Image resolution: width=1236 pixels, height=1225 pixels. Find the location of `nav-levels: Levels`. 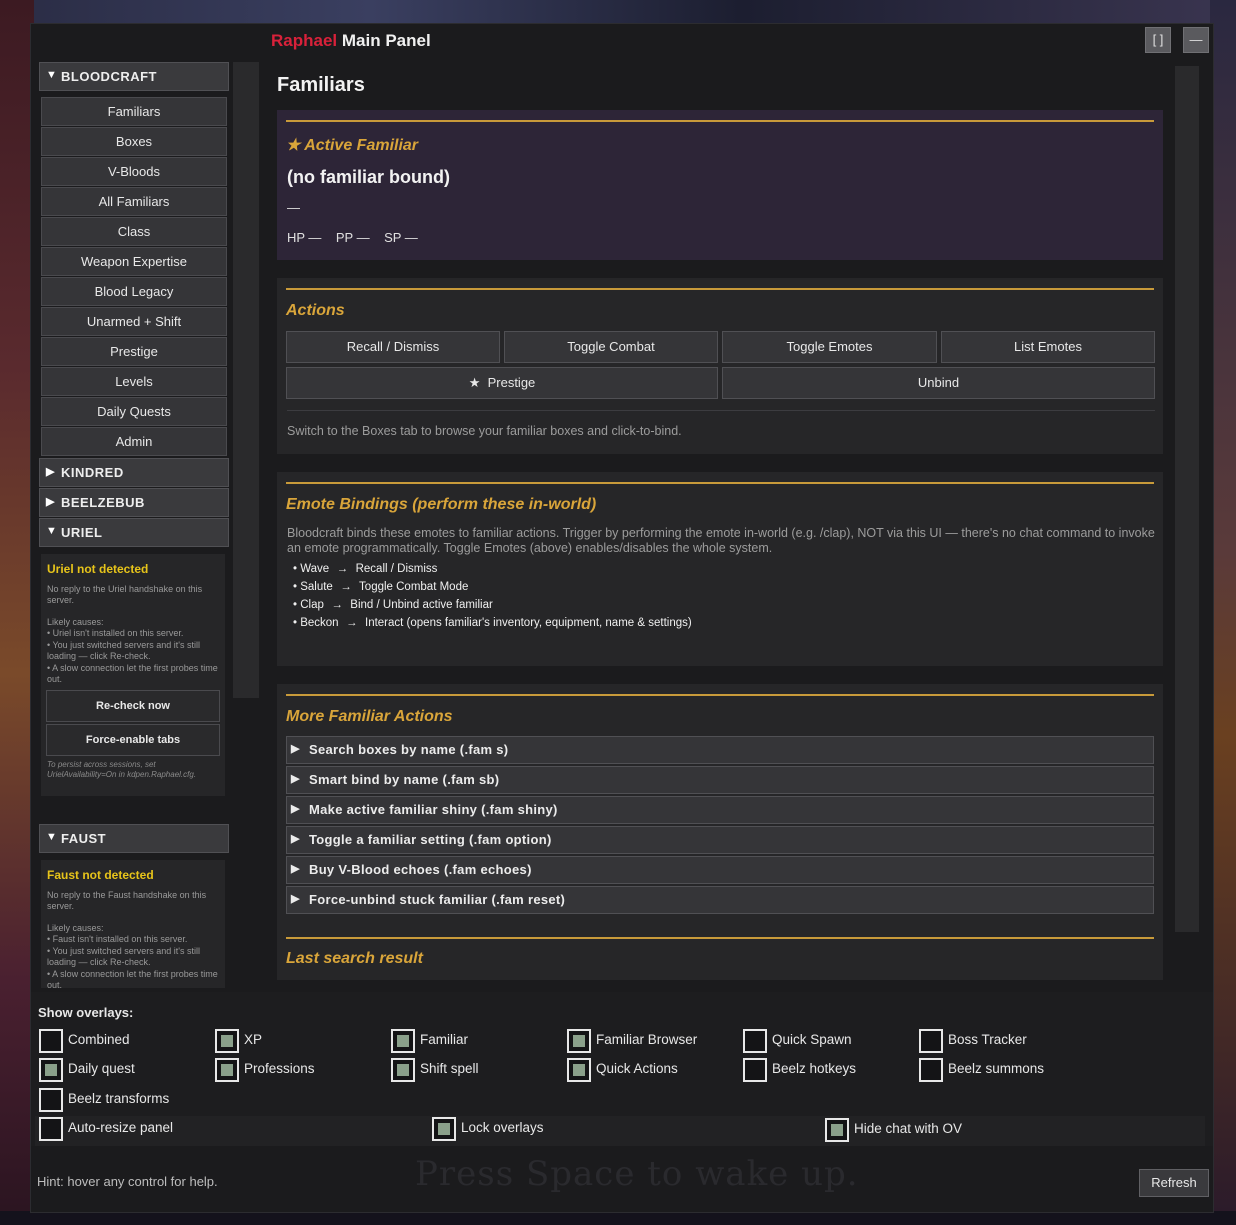

nav-levels: Levels is located at coordinates (134, 381).